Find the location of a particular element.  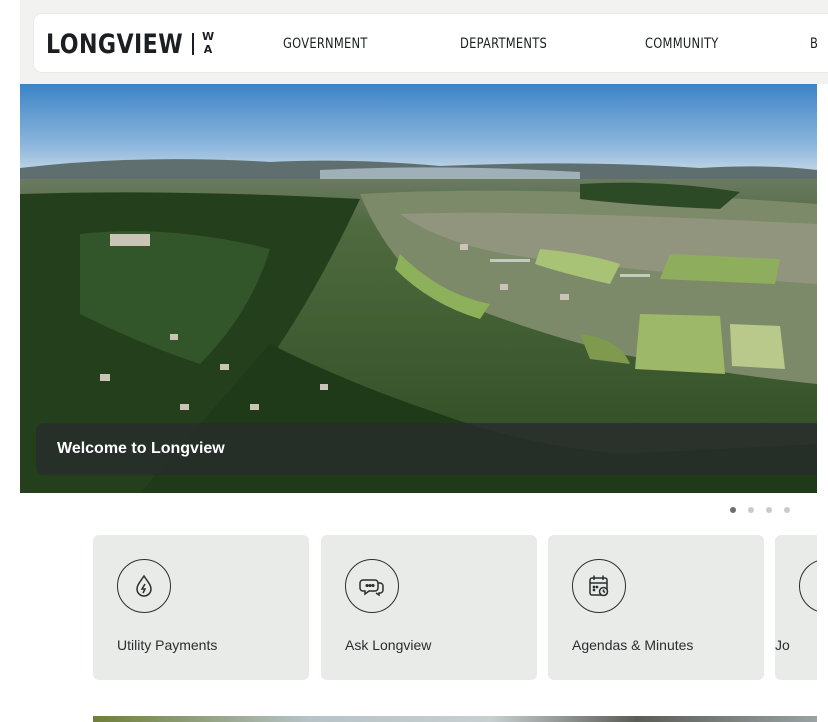

card-label: Utility Payments is located at coordinates (167, 645).